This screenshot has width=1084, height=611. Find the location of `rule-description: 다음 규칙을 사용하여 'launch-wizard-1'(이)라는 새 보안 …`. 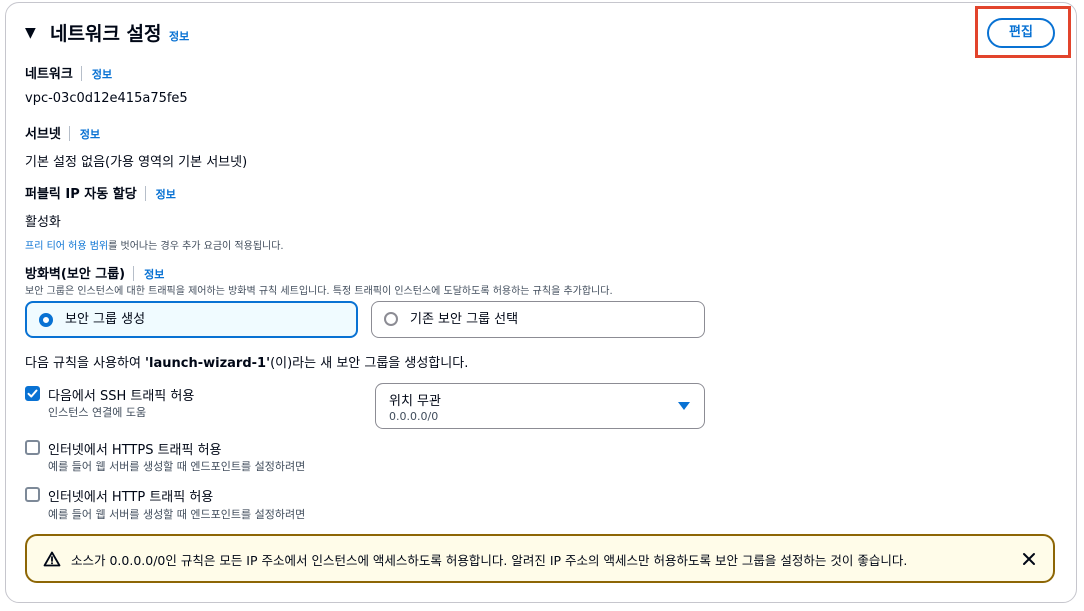

rule-description: 다음 규칙을 사용하여 'launch-wizard-1'(이)라는 새 보안 … is located at coordinates (246, 361).